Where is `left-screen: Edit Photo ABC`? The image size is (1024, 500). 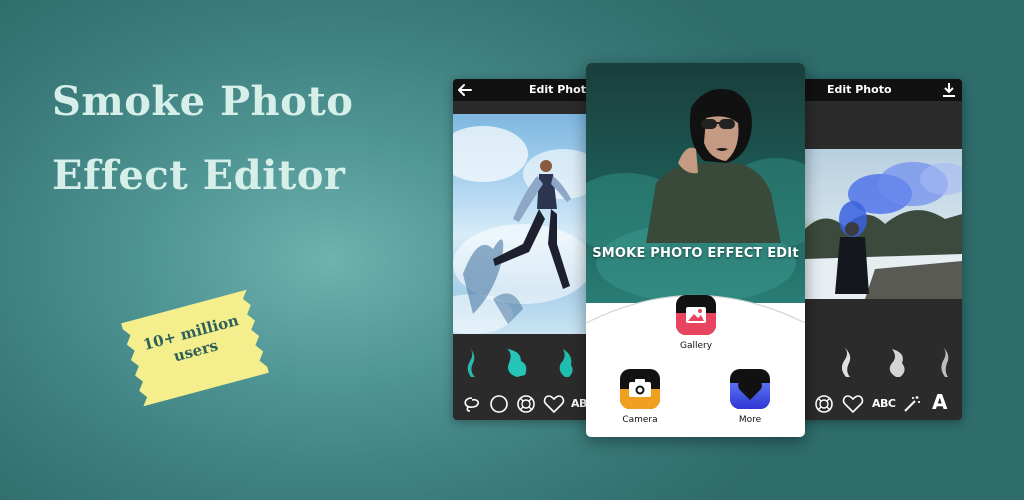
left-screen: Edit Photo ABC is located at coordinates (521, 249).